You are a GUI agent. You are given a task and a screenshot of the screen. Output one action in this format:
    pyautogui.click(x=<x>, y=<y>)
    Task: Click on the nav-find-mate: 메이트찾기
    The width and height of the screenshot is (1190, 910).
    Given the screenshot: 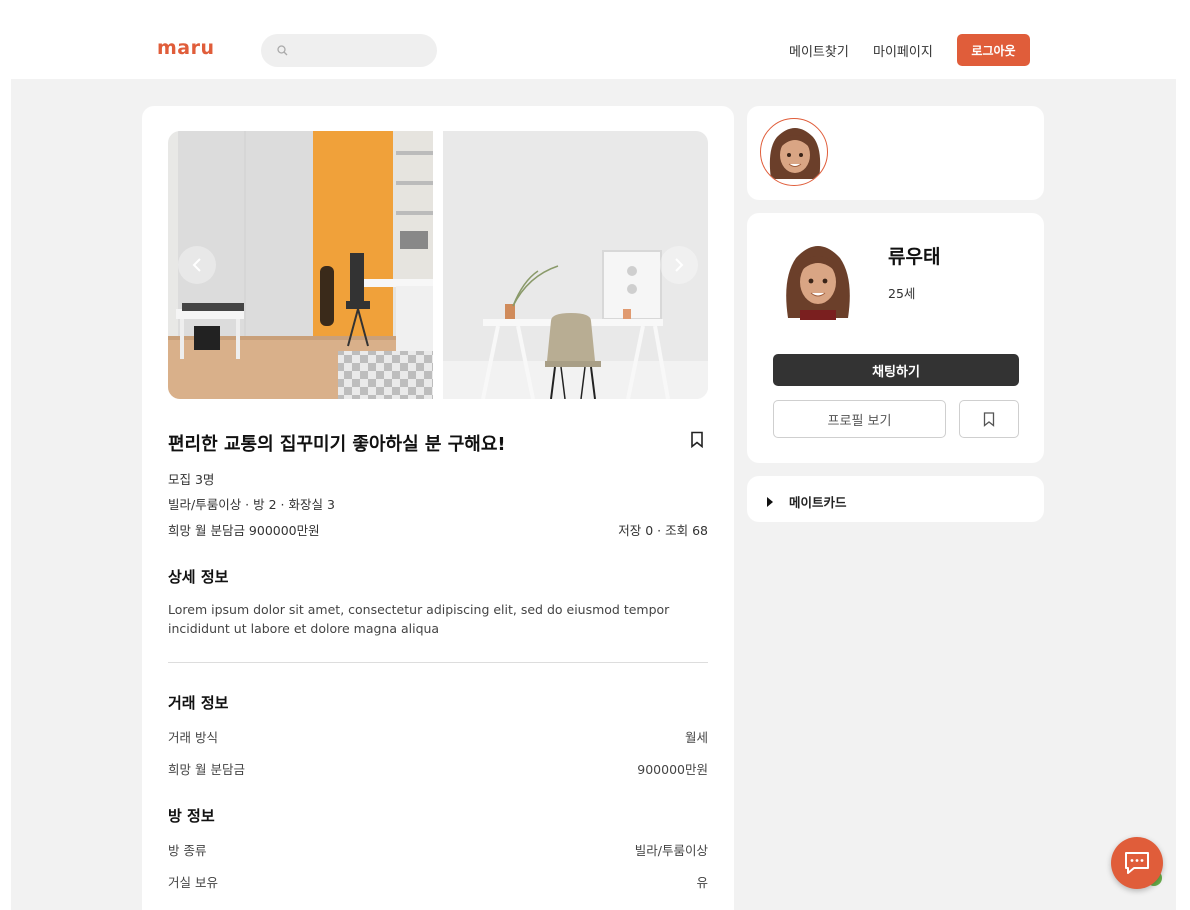 What is the action you would take?
    pyautogui.click(x=819, y=50)
    